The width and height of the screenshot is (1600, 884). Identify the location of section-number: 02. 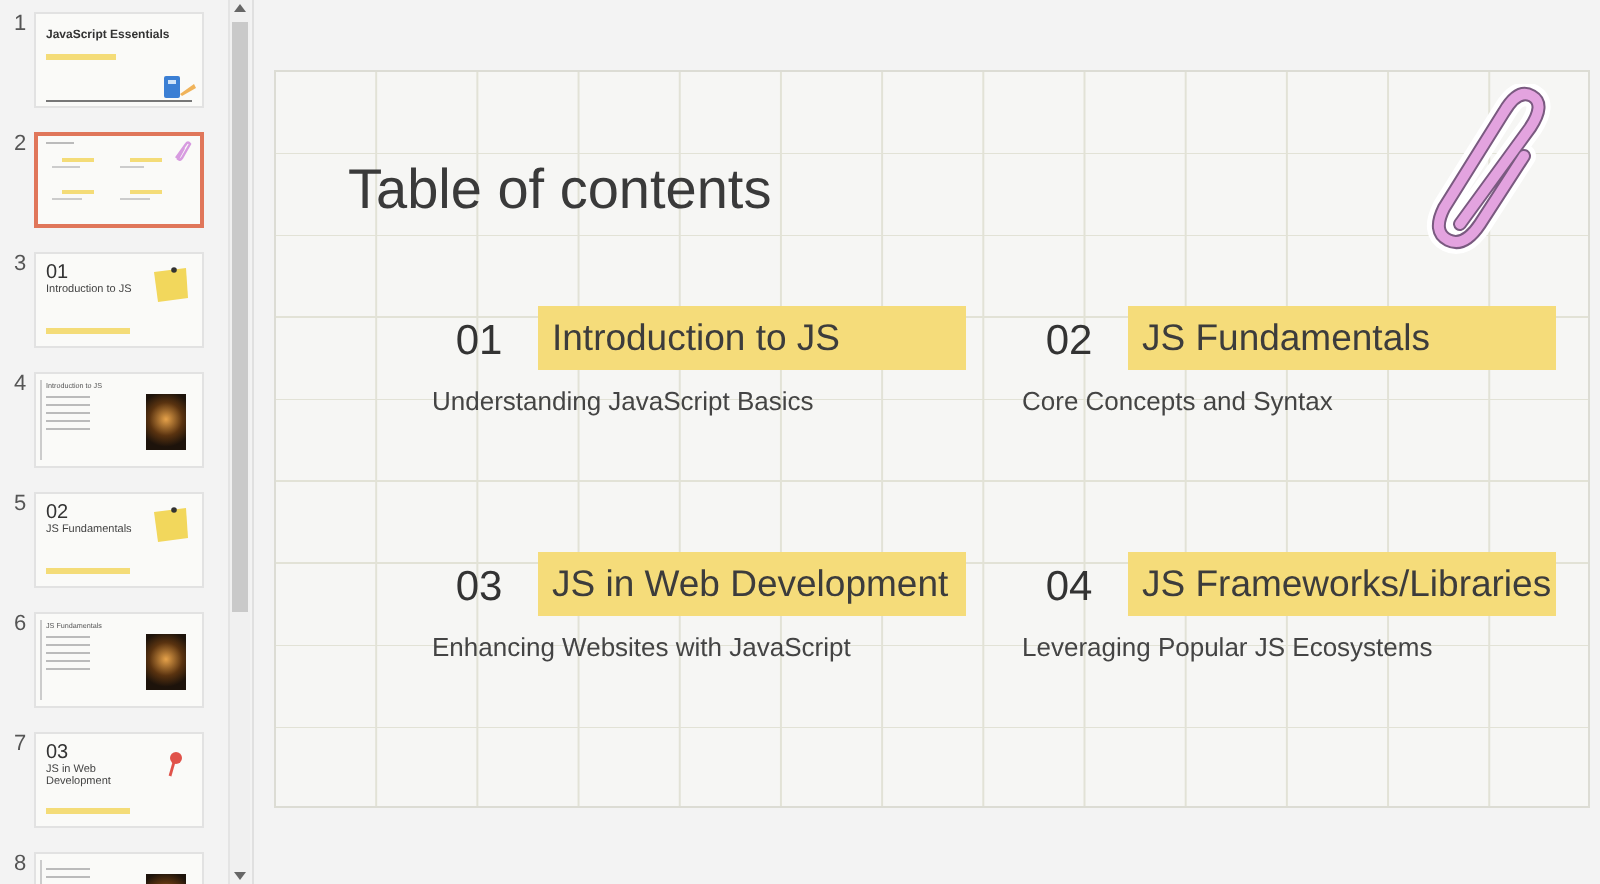
(1069, 341).